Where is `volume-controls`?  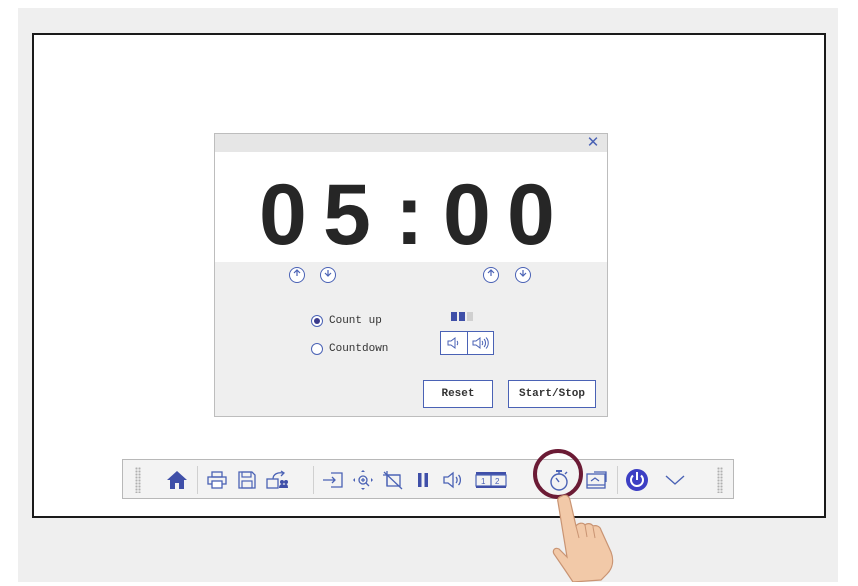
volume-controls is located at coordinates (467, 343).